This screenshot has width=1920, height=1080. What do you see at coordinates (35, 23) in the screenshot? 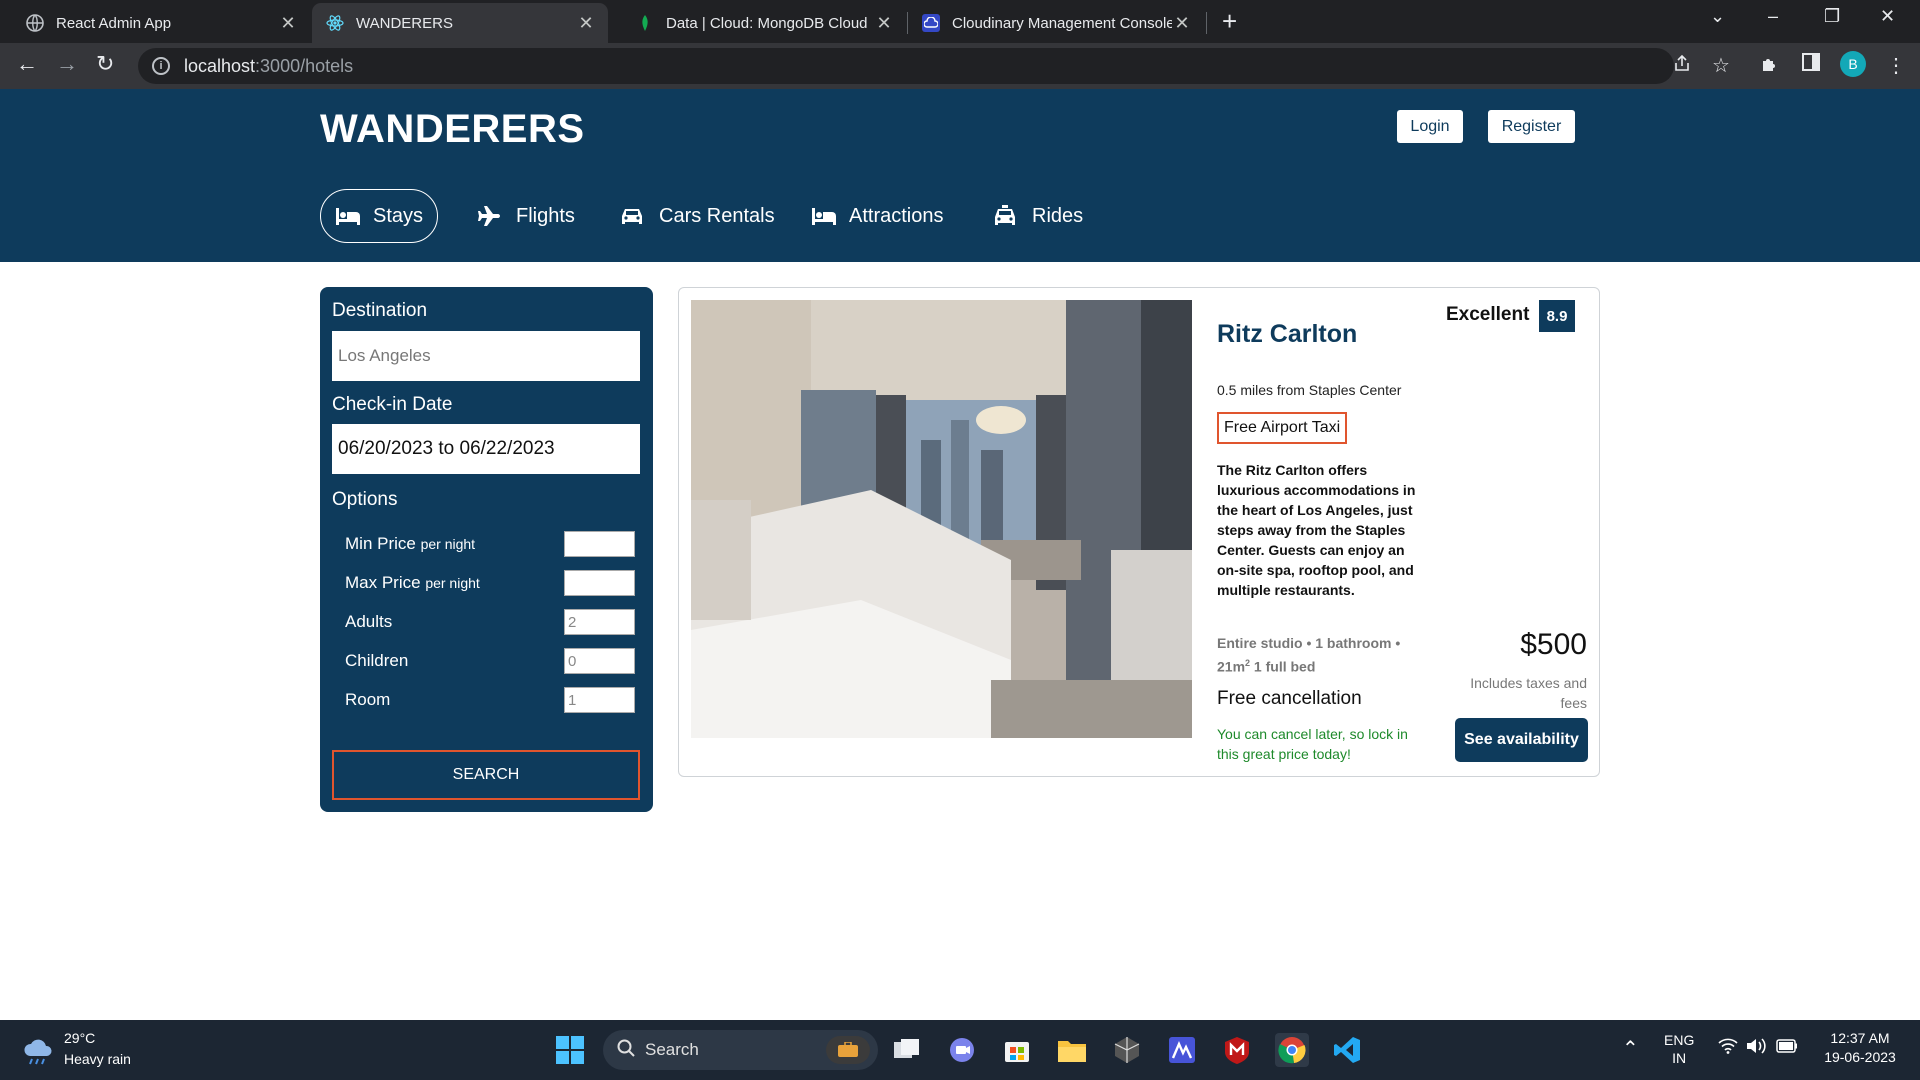
I see `globe-icon` at bounding box center [35, 23].